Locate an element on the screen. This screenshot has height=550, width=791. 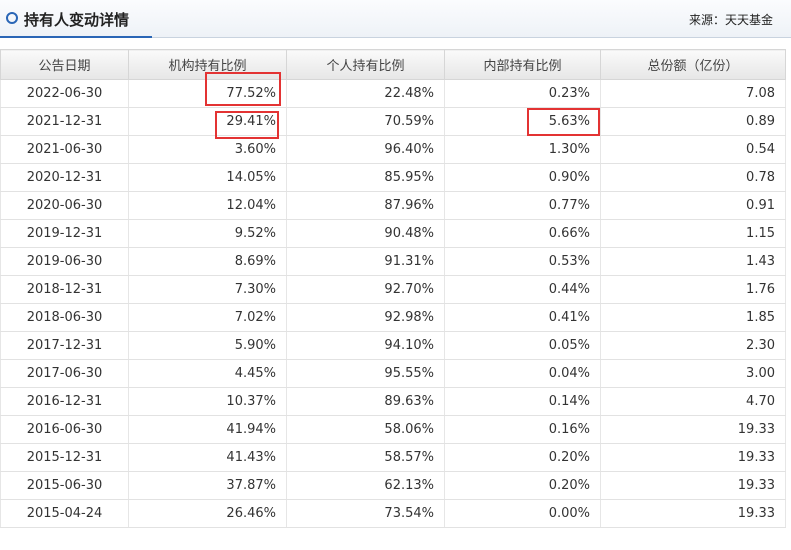
table-row: 2015-04-24 26.46% 73.54% 0.00% 19.33 is located at coordinates (393, 513).